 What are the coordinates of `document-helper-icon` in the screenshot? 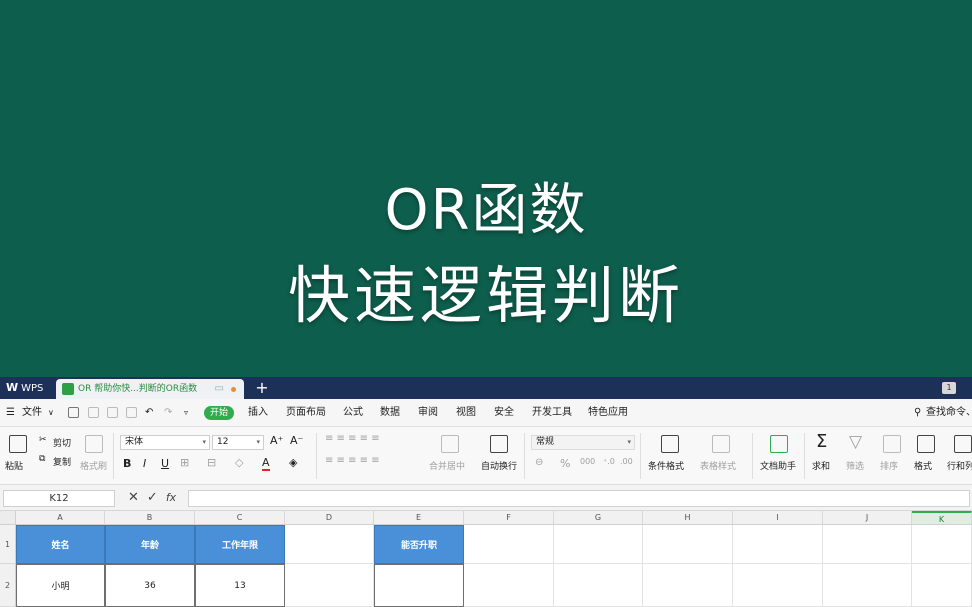 It's located at (779, 444).